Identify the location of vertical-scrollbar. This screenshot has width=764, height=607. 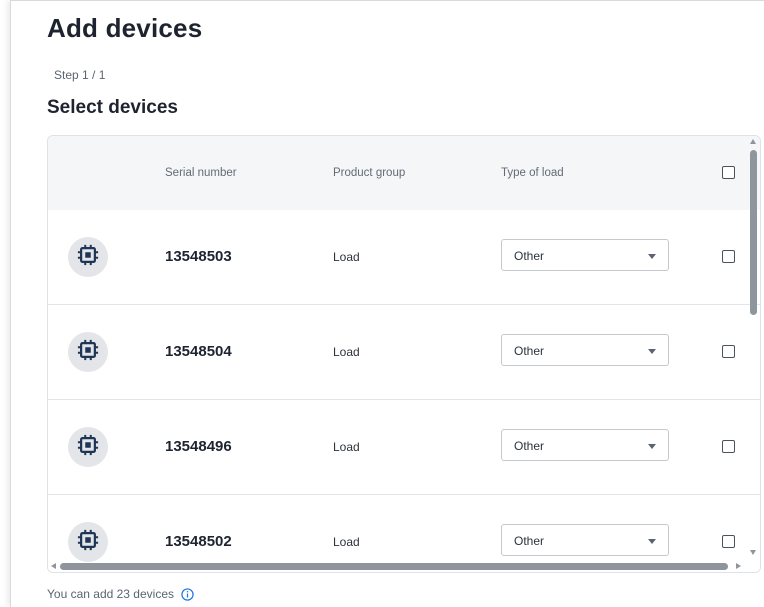
(753, 354).